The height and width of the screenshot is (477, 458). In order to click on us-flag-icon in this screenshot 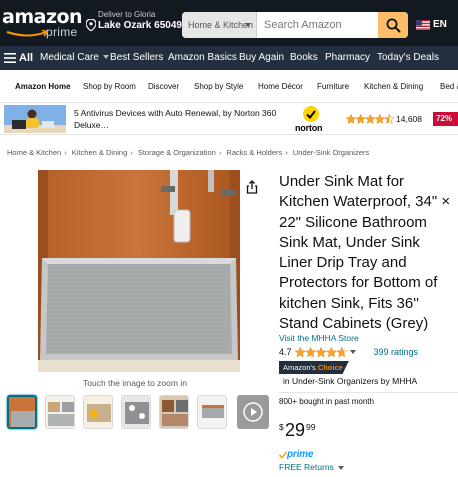, I will do `click(423, 25)`.